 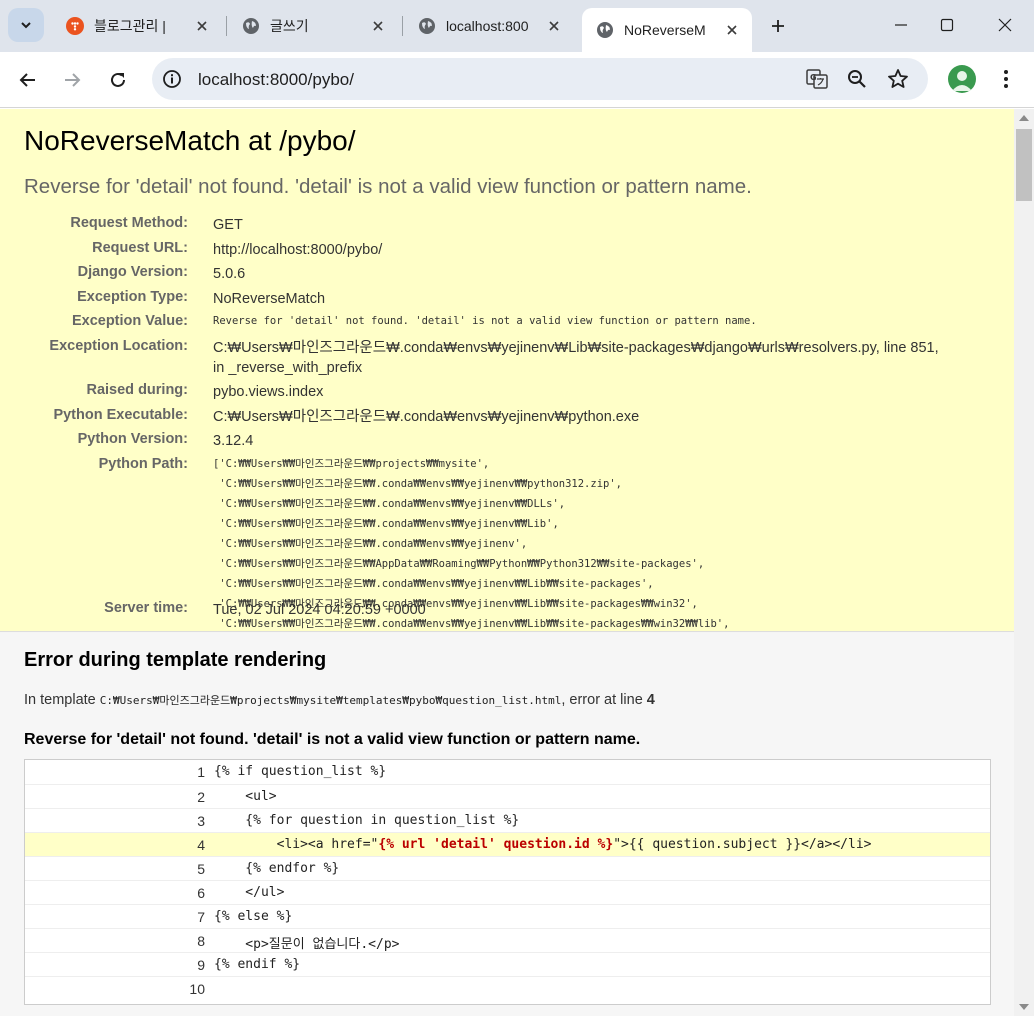 I want to click on meta-label: Django Version:, so click(x=132, y=272).